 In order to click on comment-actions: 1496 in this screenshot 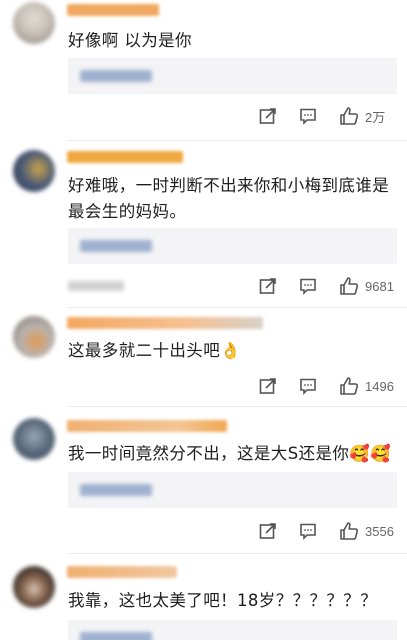, I will do `click(329, 386)`.